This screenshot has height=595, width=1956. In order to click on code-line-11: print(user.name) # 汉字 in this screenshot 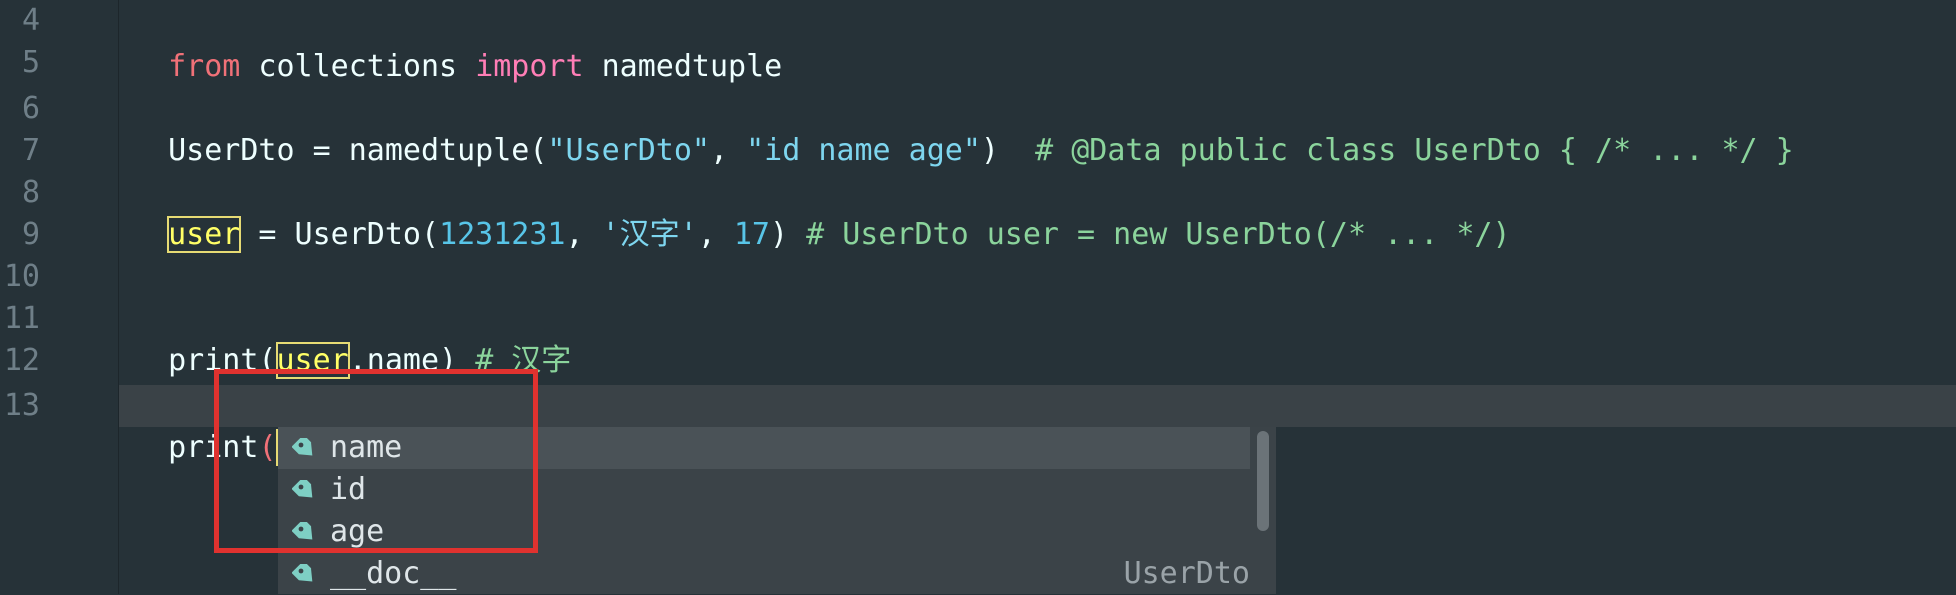, I will do `click(351, 338)`.